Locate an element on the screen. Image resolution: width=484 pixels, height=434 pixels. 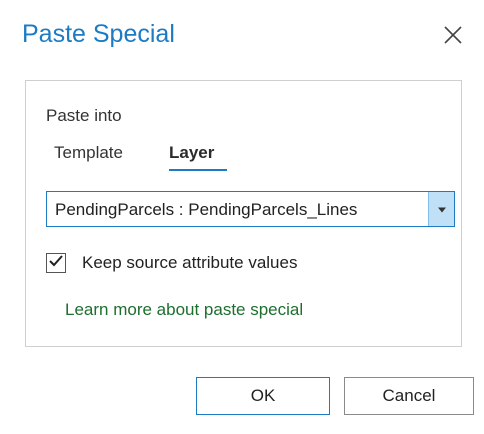
keep-attributes-checkbox is located at coordinates (56, 263).